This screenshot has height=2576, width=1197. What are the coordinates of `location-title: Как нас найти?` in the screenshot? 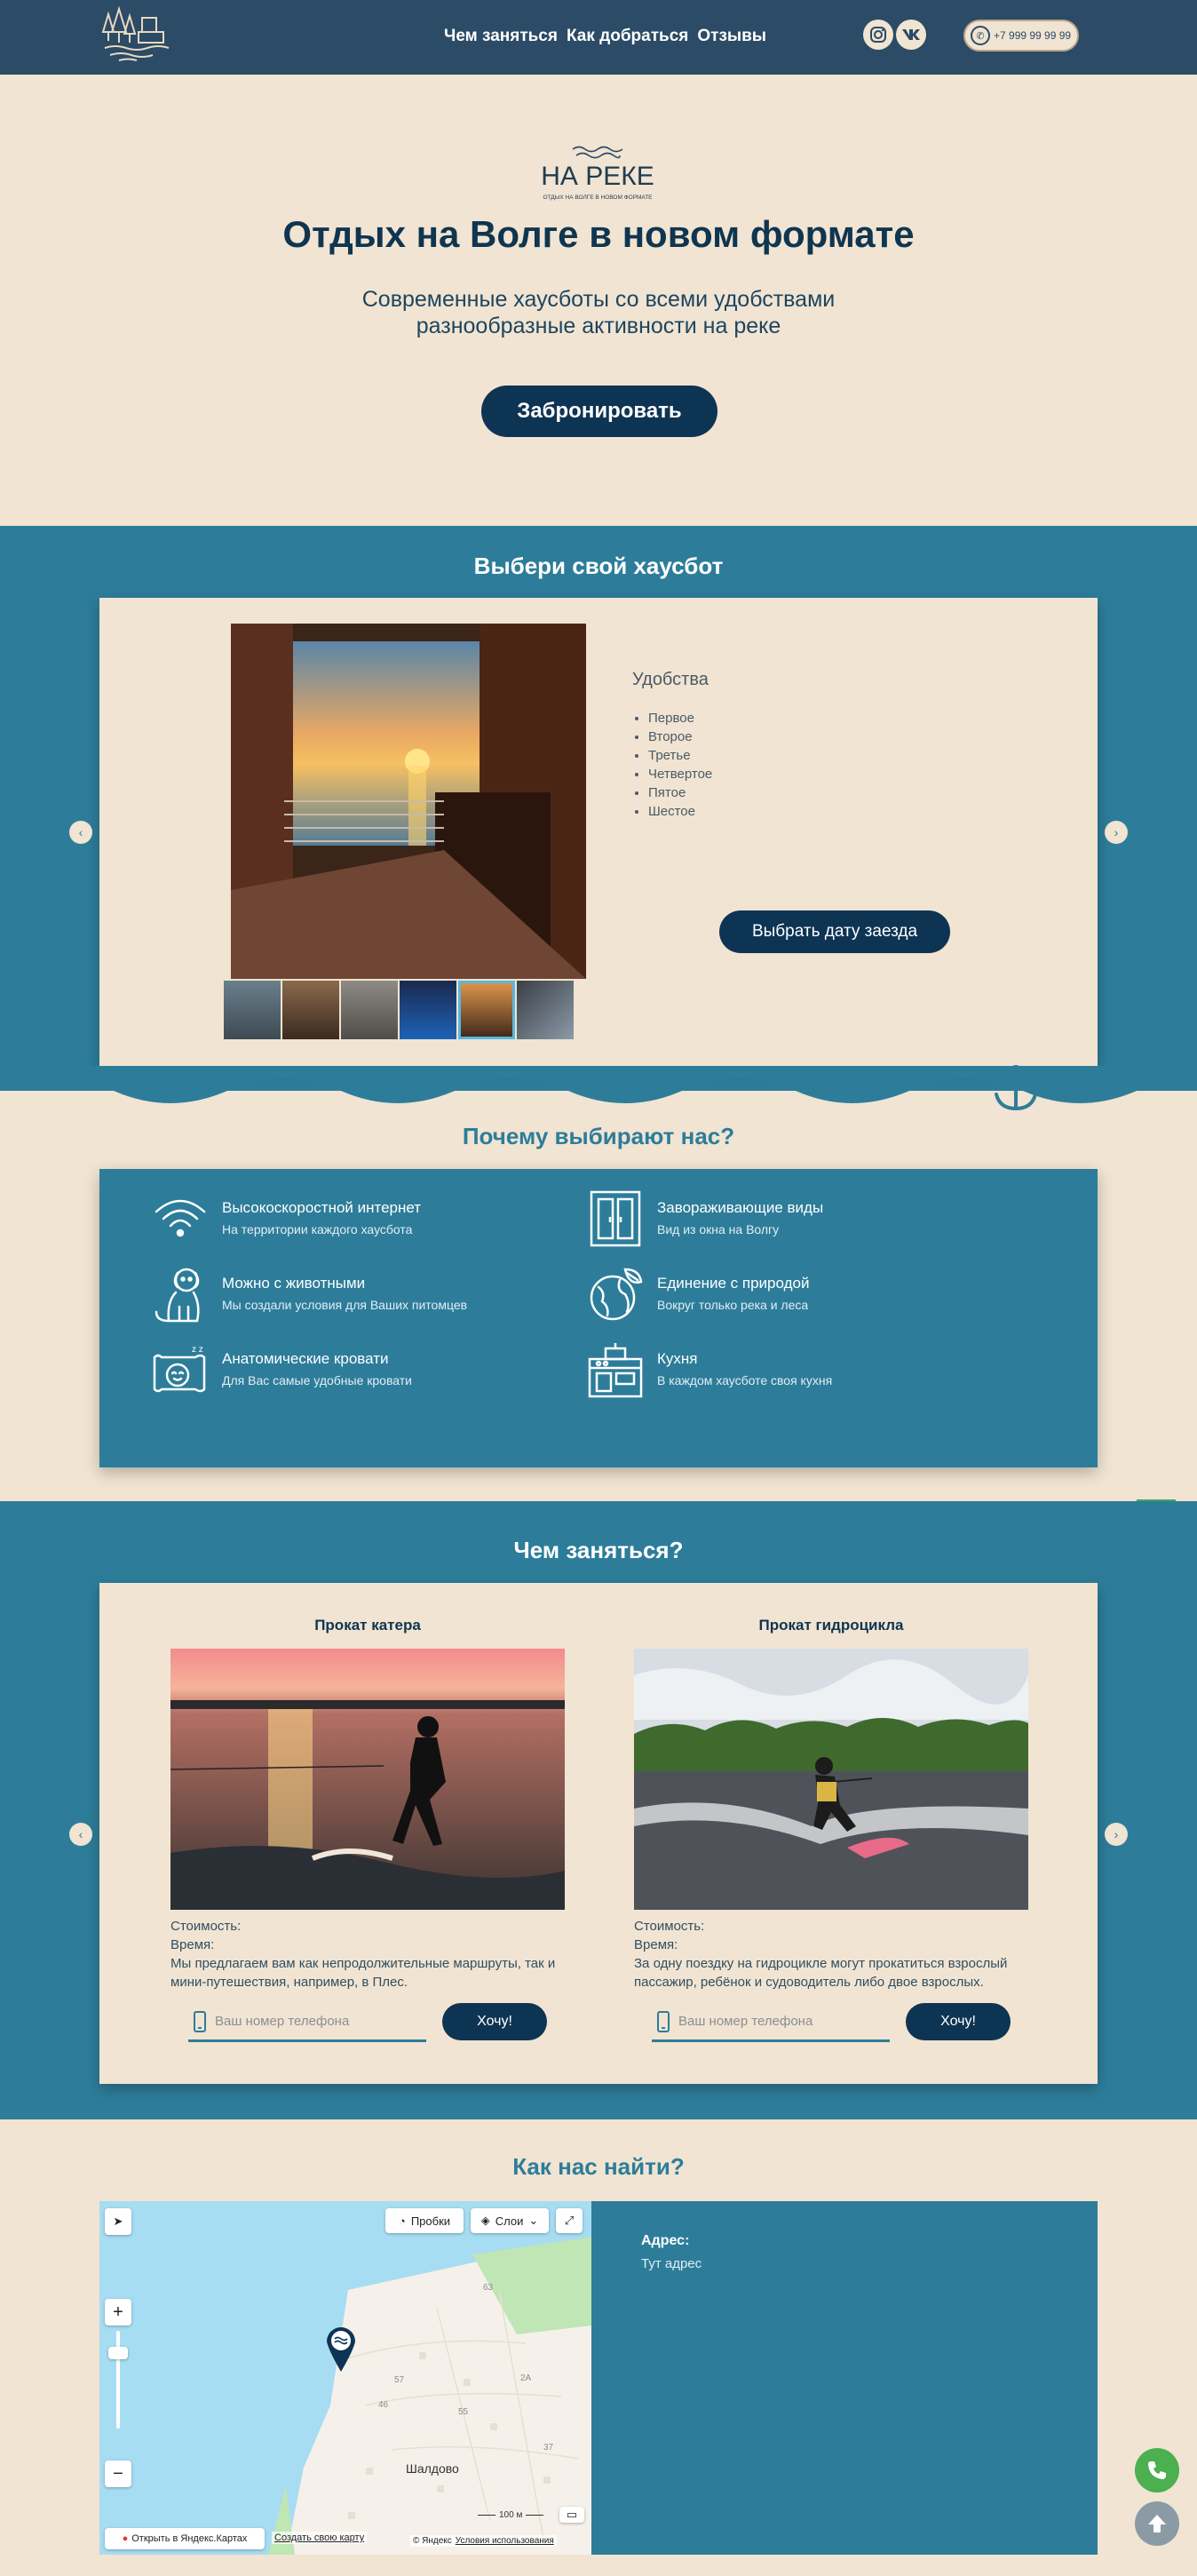 It's located at (598, 2166).